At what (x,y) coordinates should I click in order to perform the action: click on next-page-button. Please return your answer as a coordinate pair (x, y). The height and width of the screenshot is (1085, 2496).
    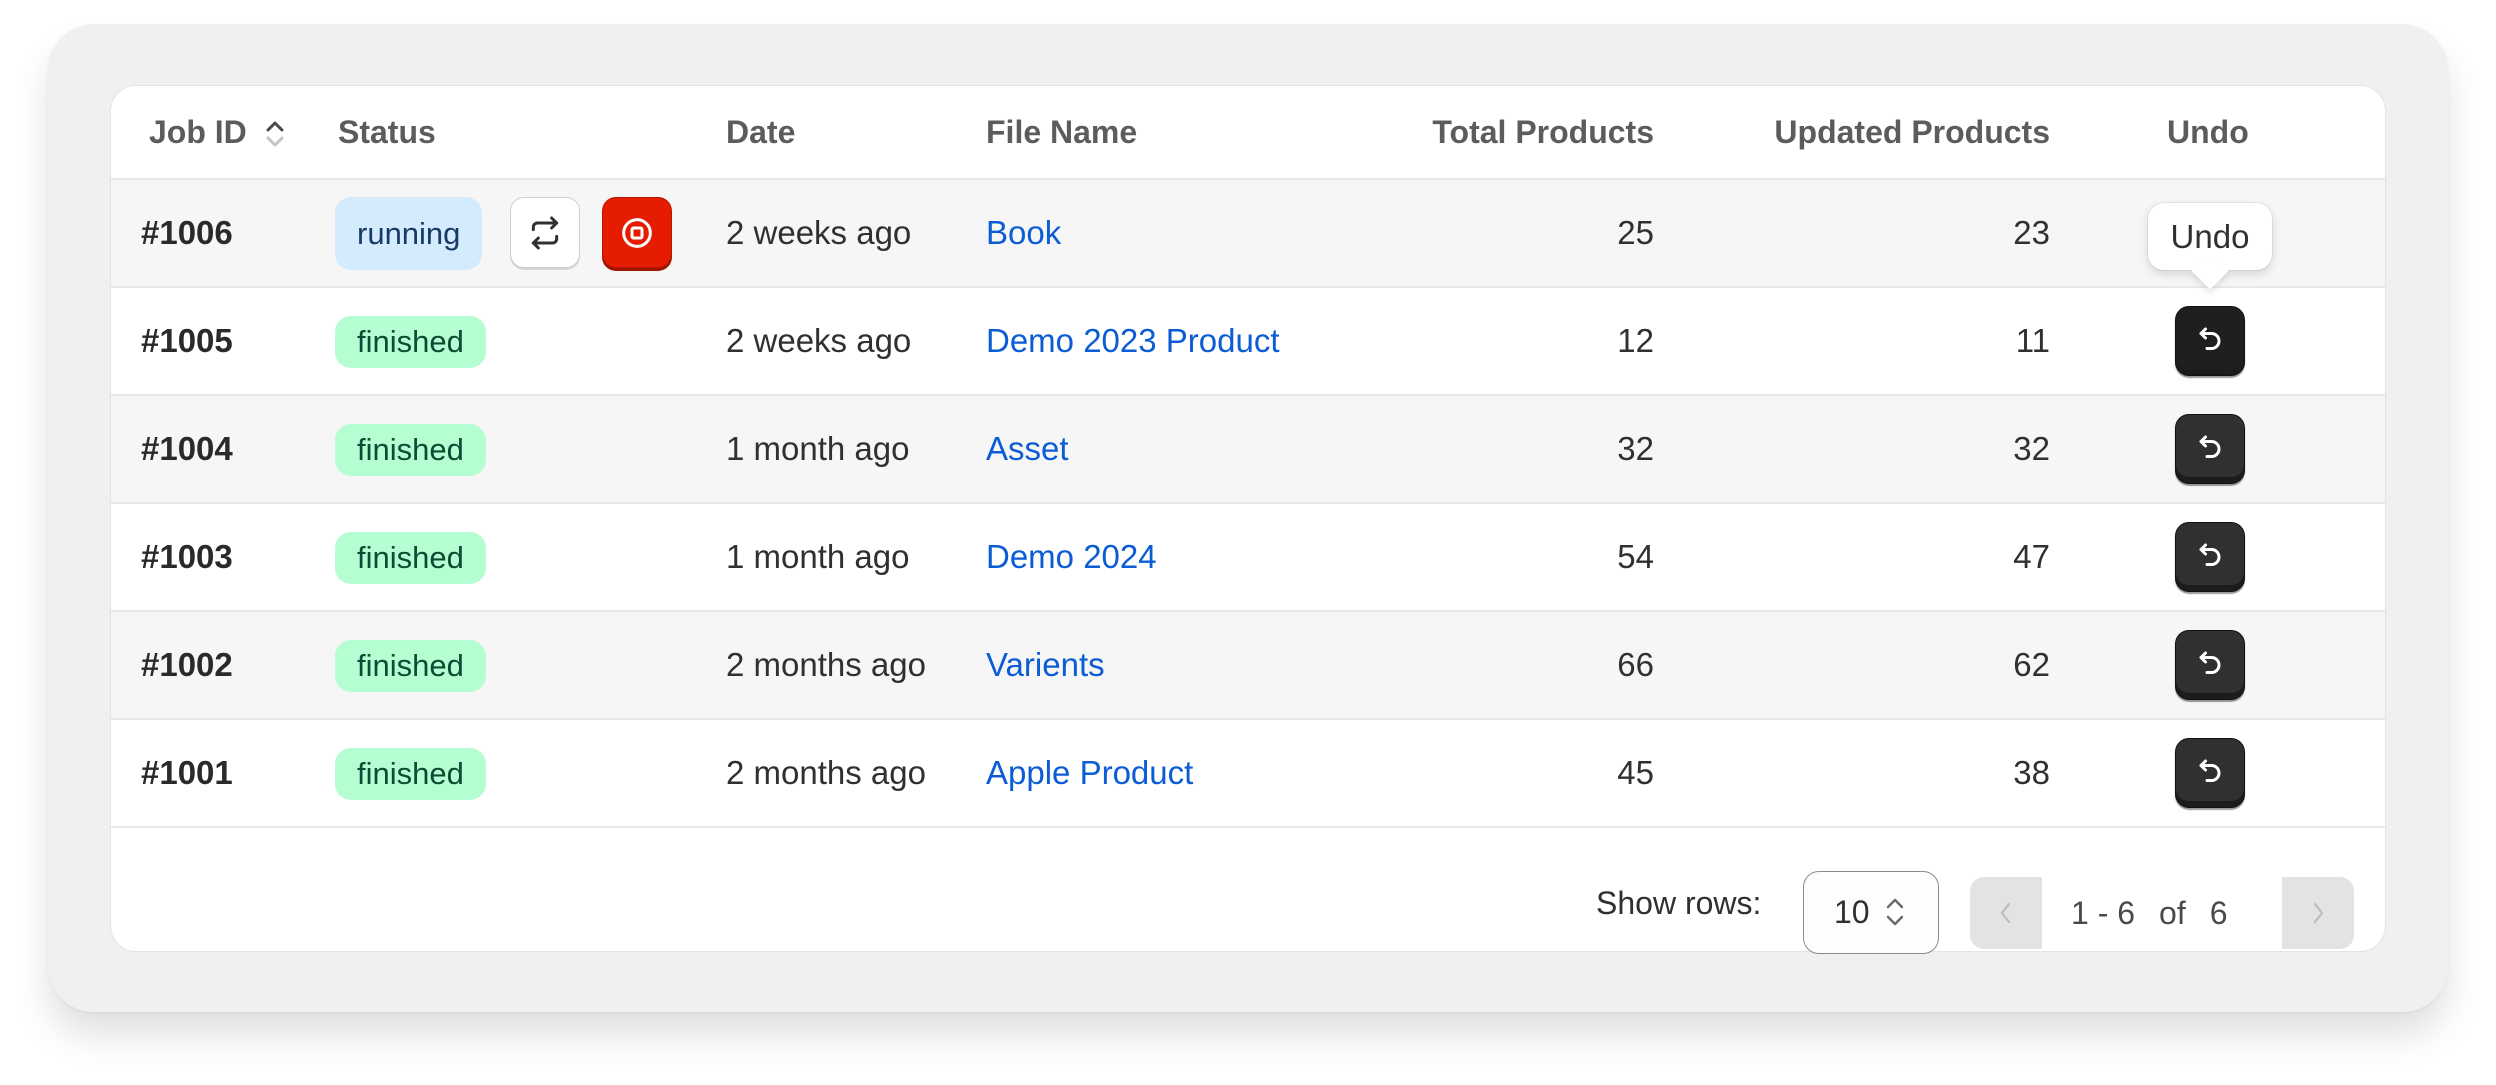
    Looking at the image, I should click on (2318, 913).